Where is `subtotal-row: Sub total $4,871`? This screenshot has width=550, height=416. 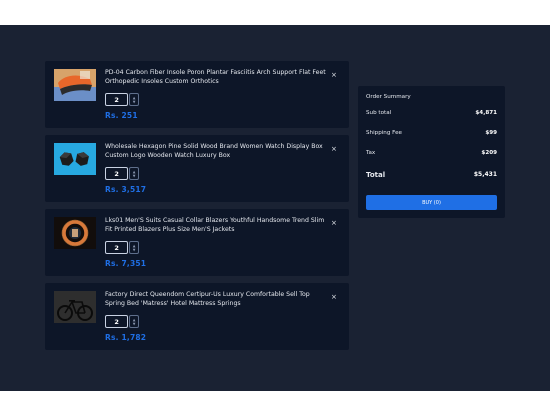 subtotal-row: Sub total $4,871 is located at coordinates (431, 113).